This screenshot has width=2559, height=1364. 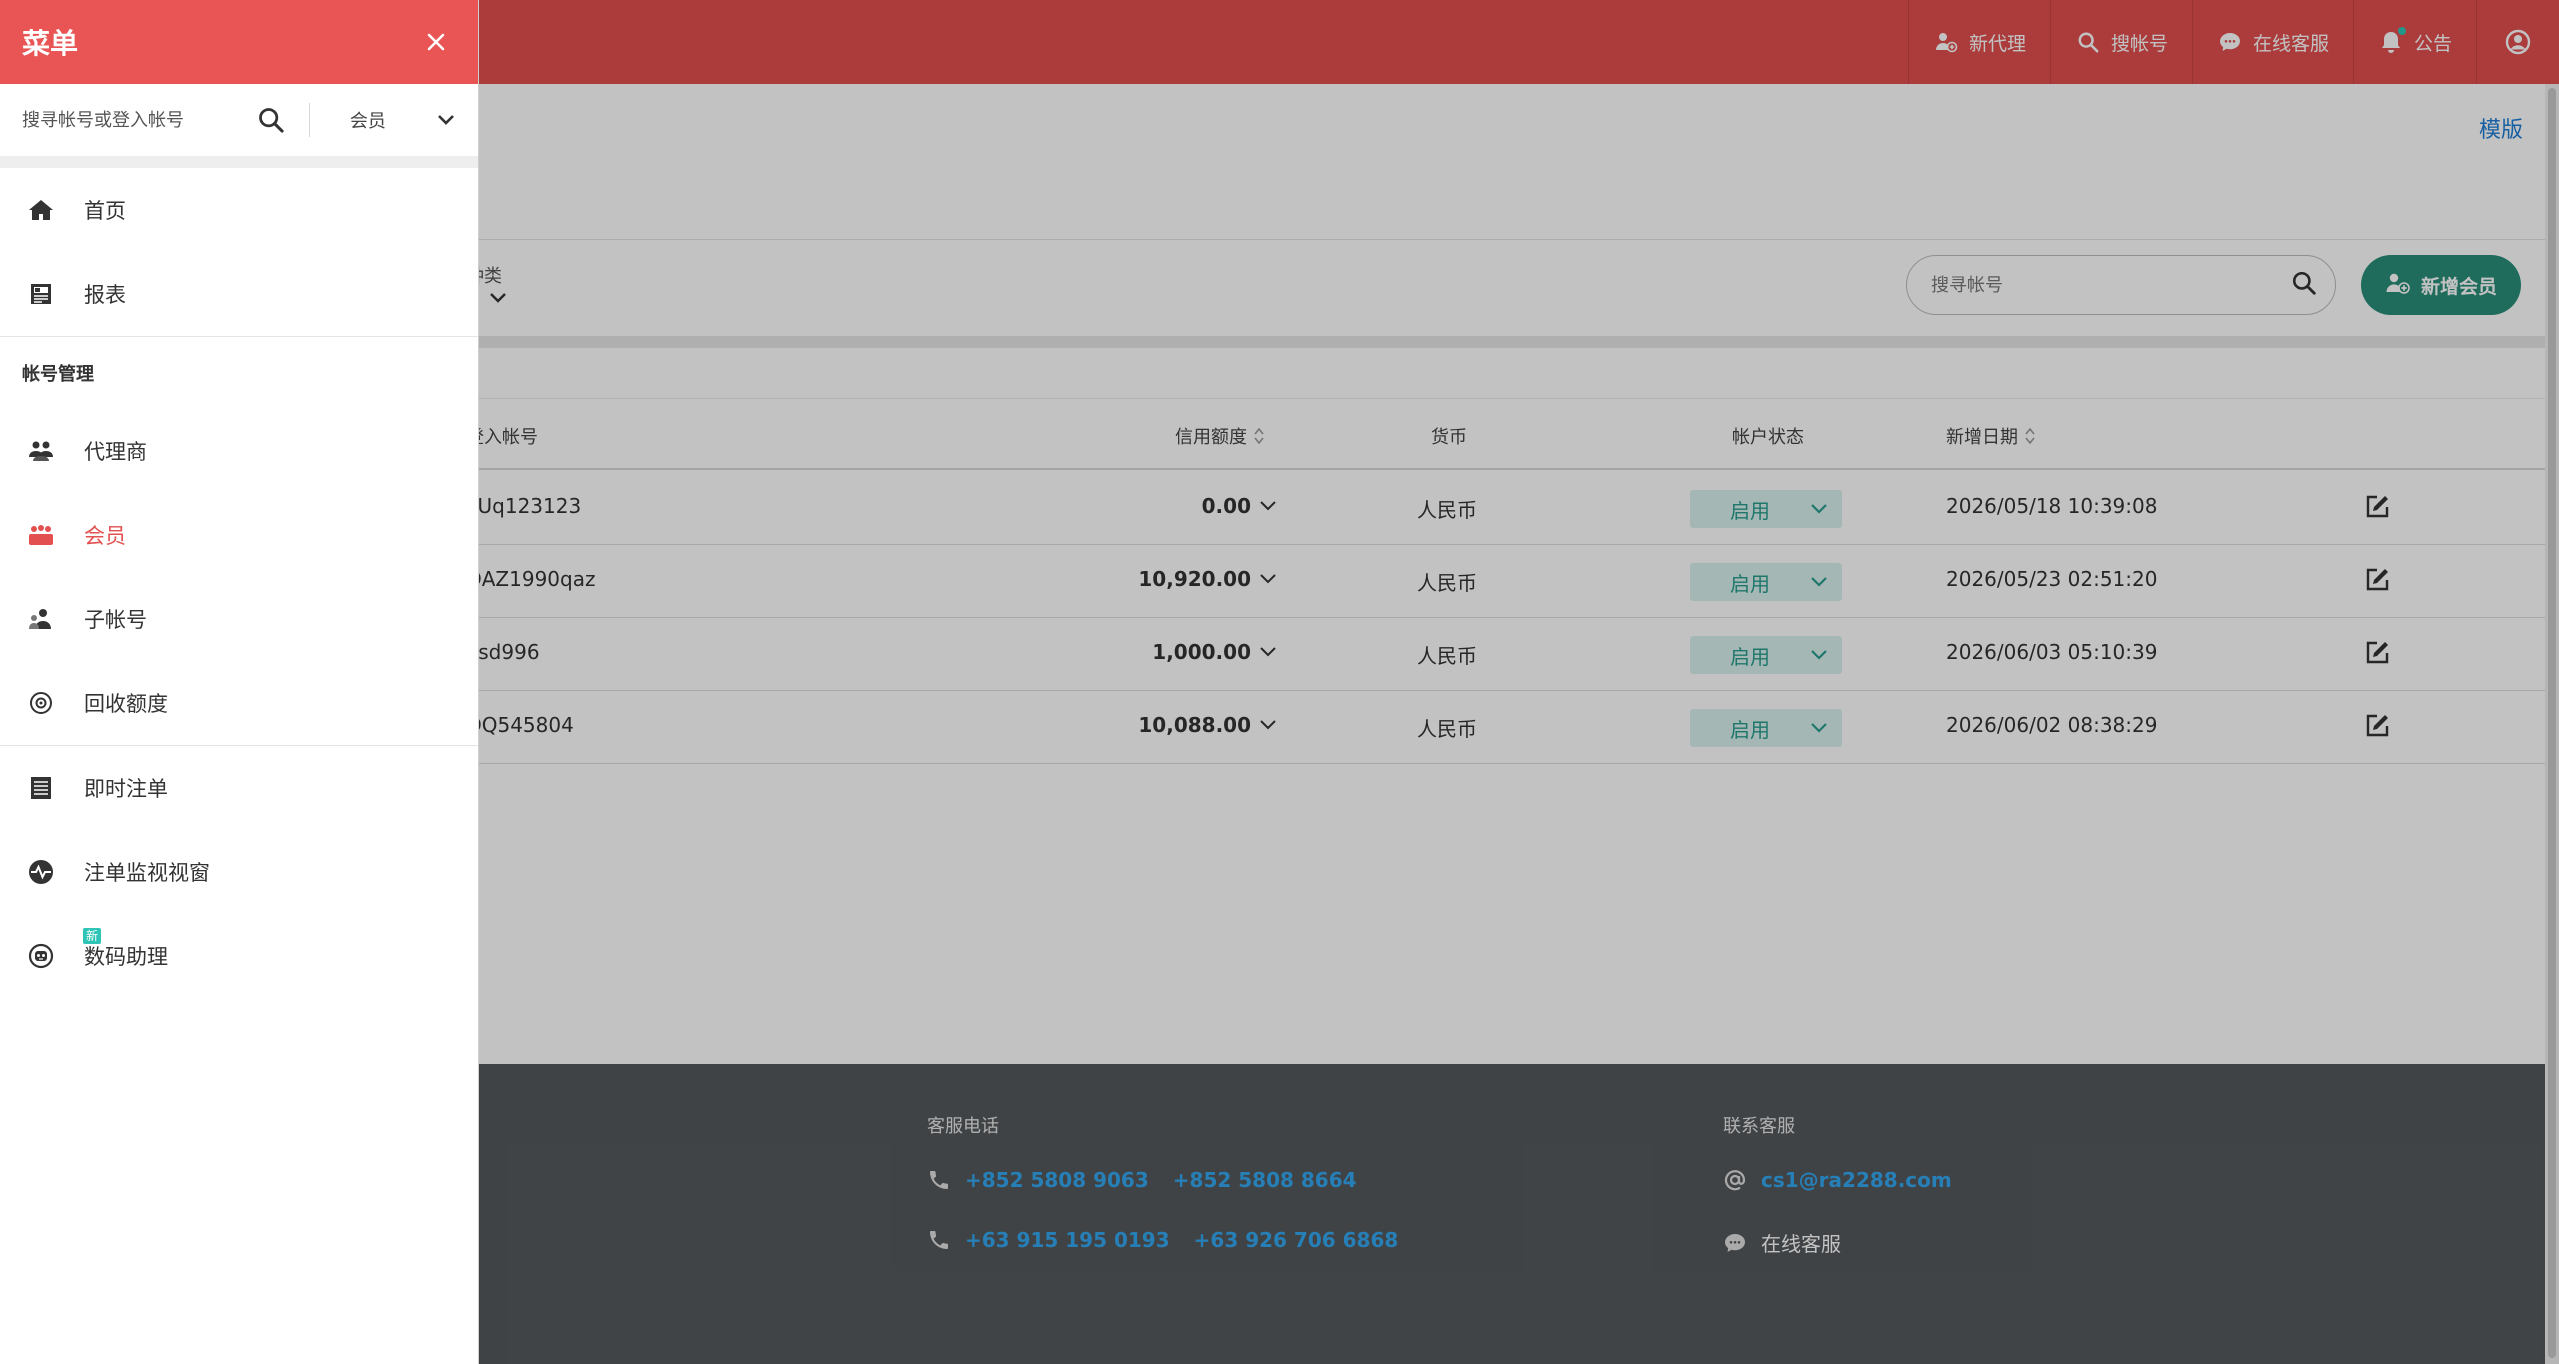 What do you see at coordinates (41, 703) in the screenshot?
I see `reclaim-icon` at bounding box center [41, 703].